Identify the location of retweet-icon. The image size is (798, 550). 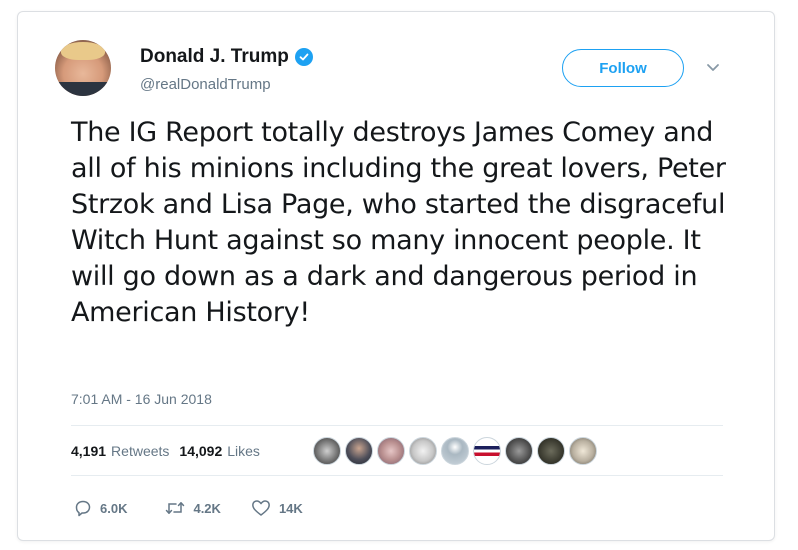
(175, 508).